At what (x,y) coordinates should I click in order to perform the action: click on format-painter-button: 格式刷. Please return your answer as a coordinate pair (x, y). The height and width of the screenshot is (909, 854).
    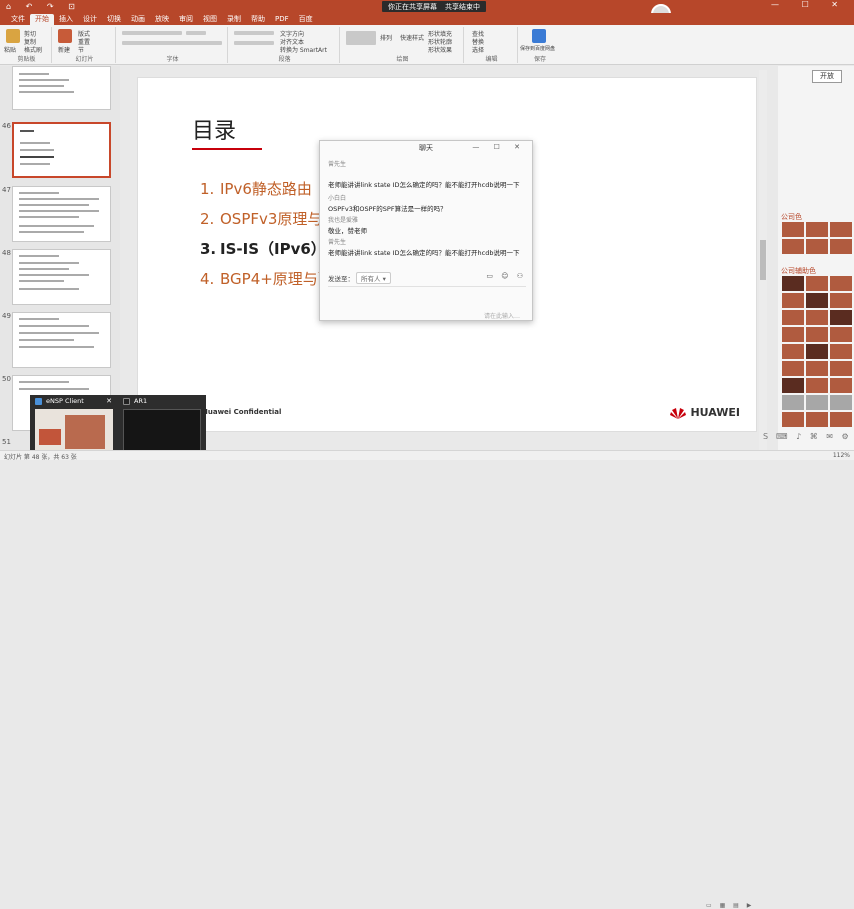
    Looking at the image, I should click on (33, 49).